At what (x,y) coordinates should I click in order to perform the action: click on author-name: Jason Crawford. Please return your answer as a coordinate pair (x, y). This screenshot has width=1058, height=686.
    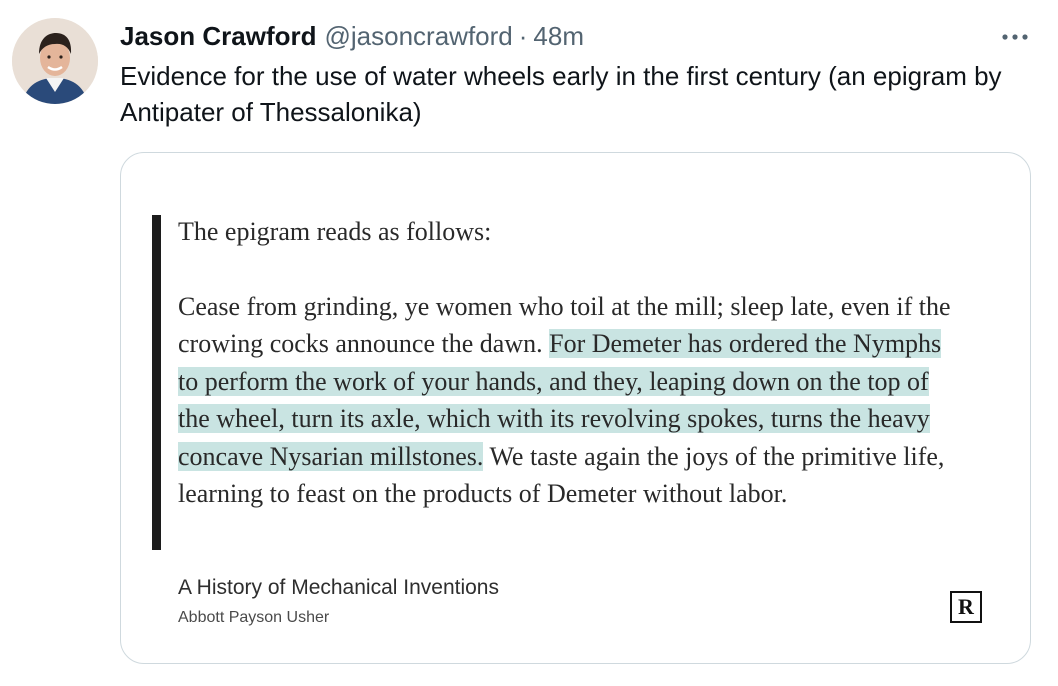
    Looking at the image, I should click on (218, 36).